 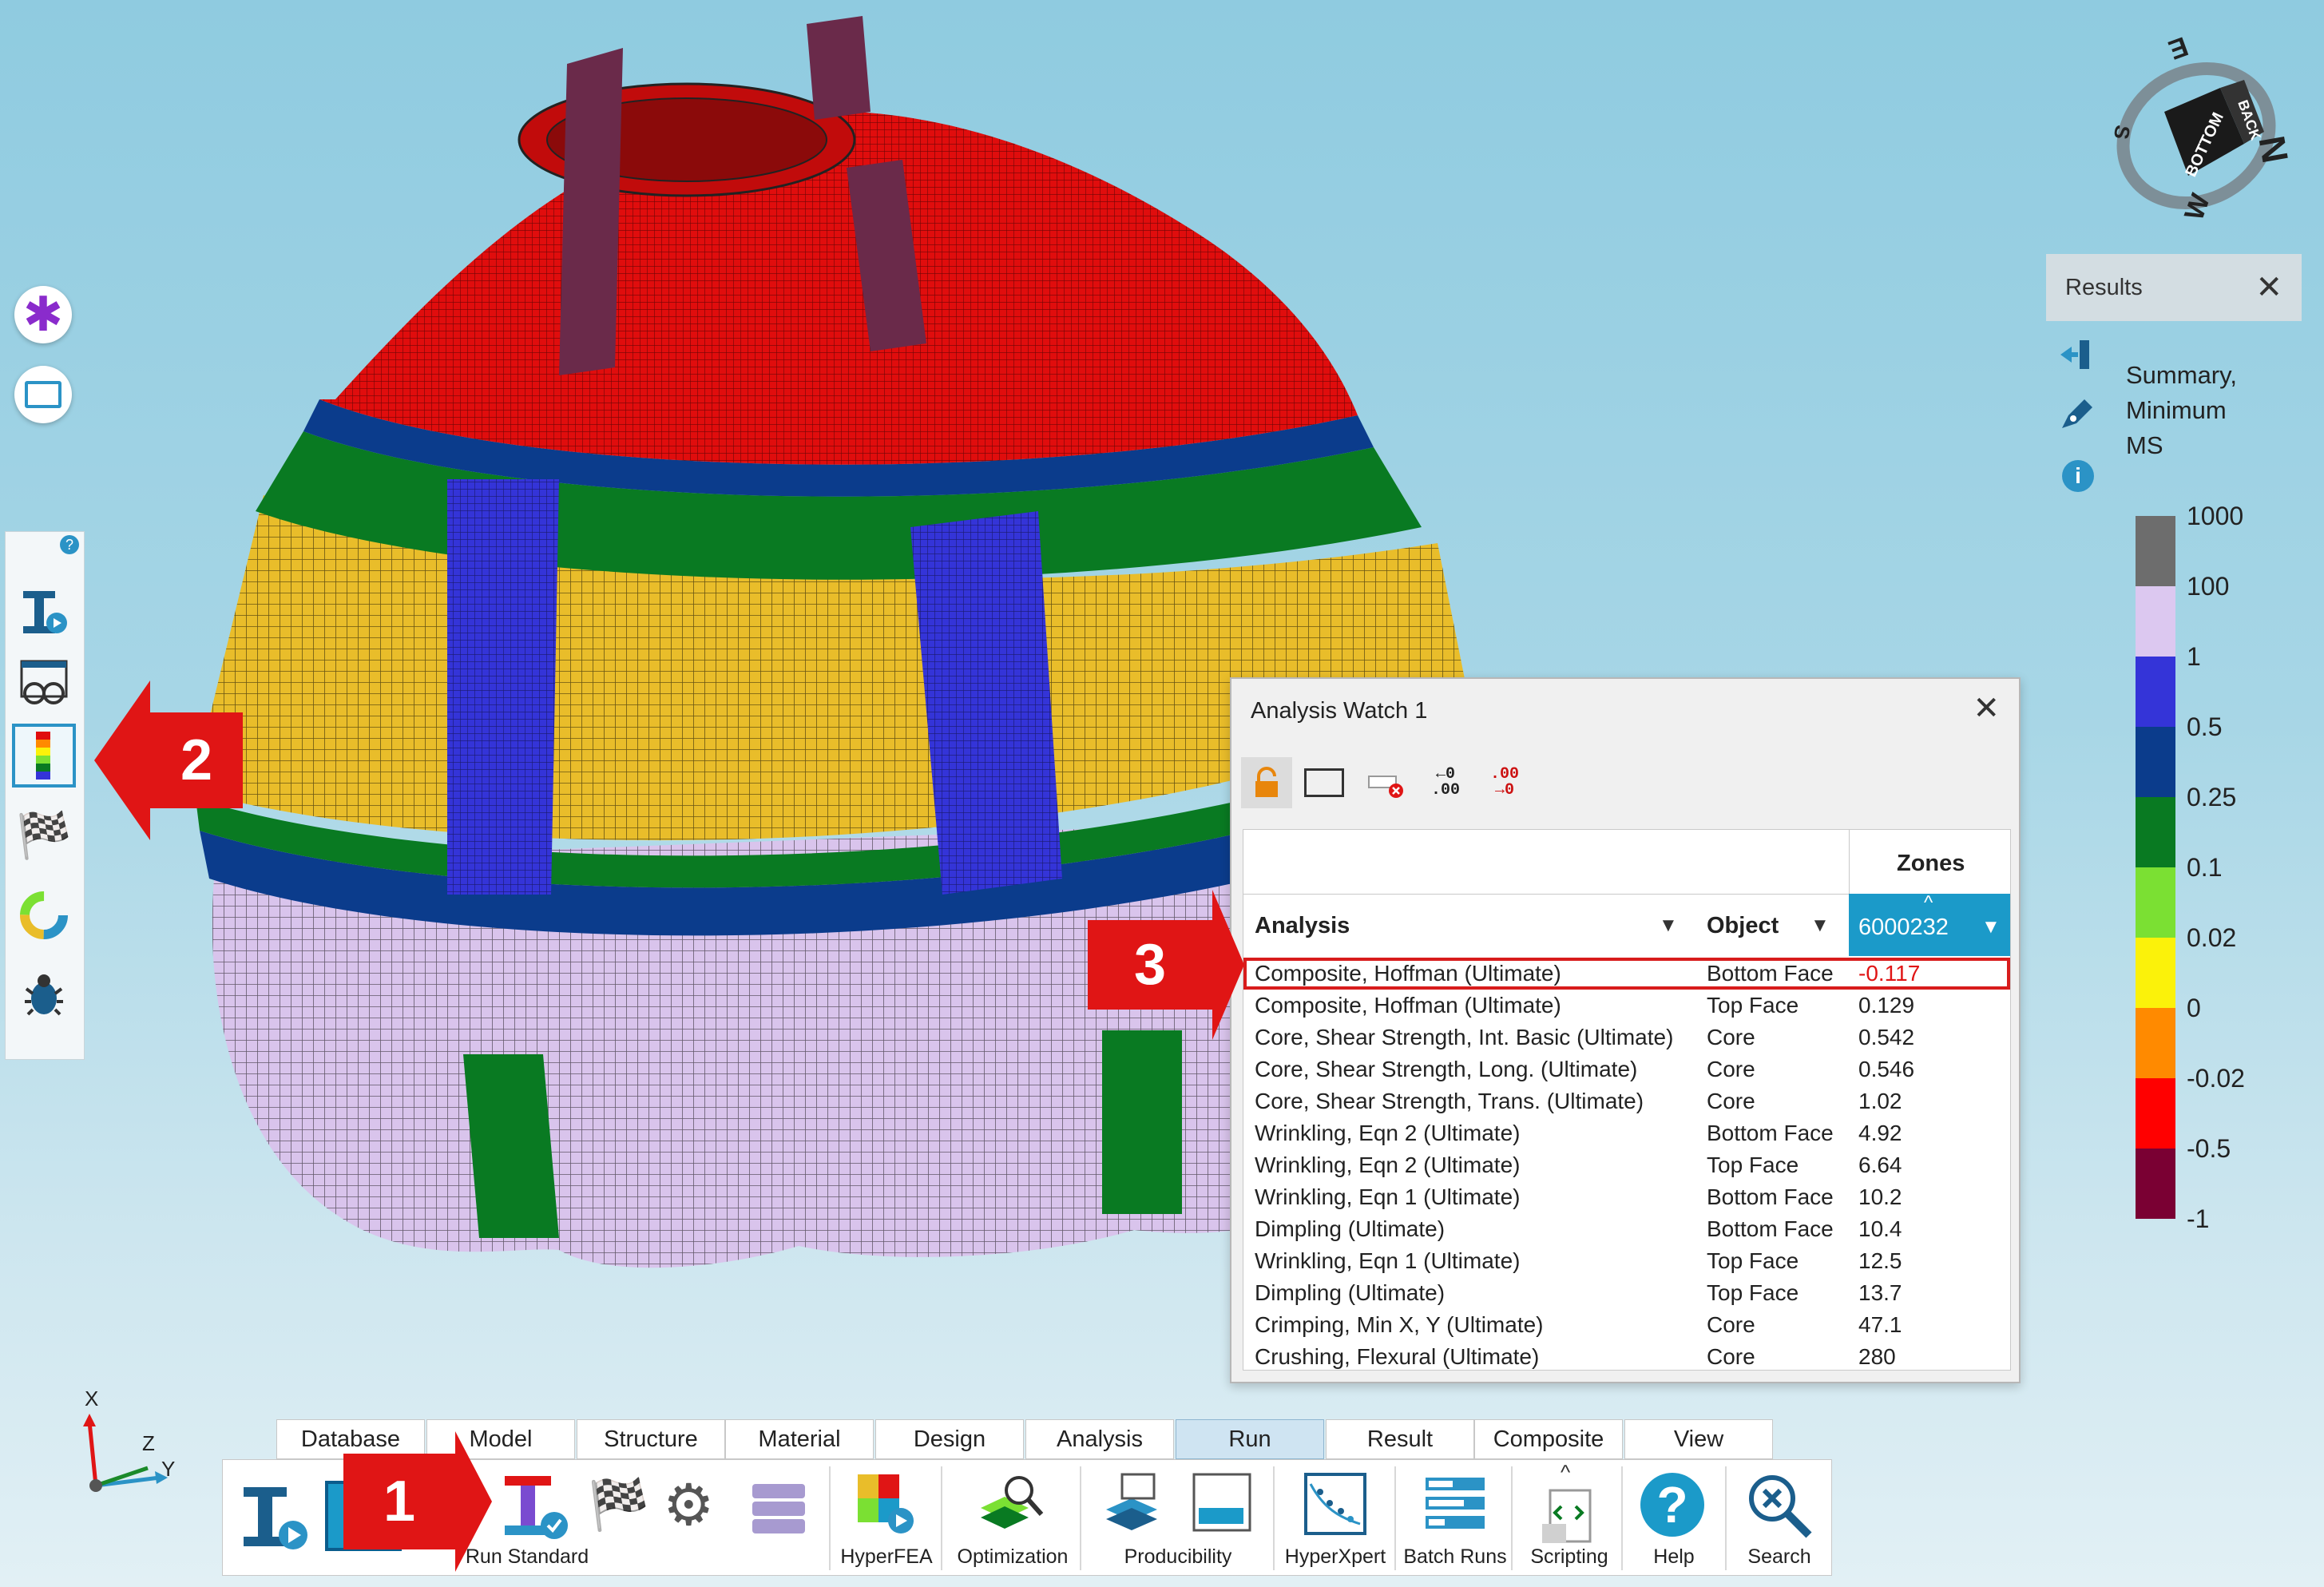 I want to click on navigation-cube: BOTTOM BACK E S W N, so click(x=2202, y=131).